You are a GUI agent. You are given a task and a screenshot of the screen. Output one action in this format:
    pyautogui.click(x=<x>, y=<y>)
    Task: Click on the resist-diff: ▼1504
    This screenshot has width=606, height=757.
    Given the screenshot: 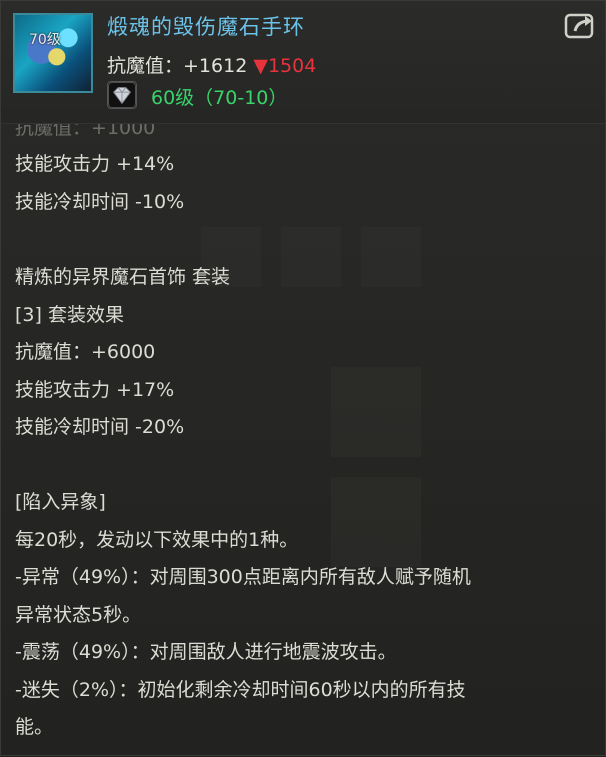 What is the action you would take?
    pyautogui.click(x=284, y=66)
    